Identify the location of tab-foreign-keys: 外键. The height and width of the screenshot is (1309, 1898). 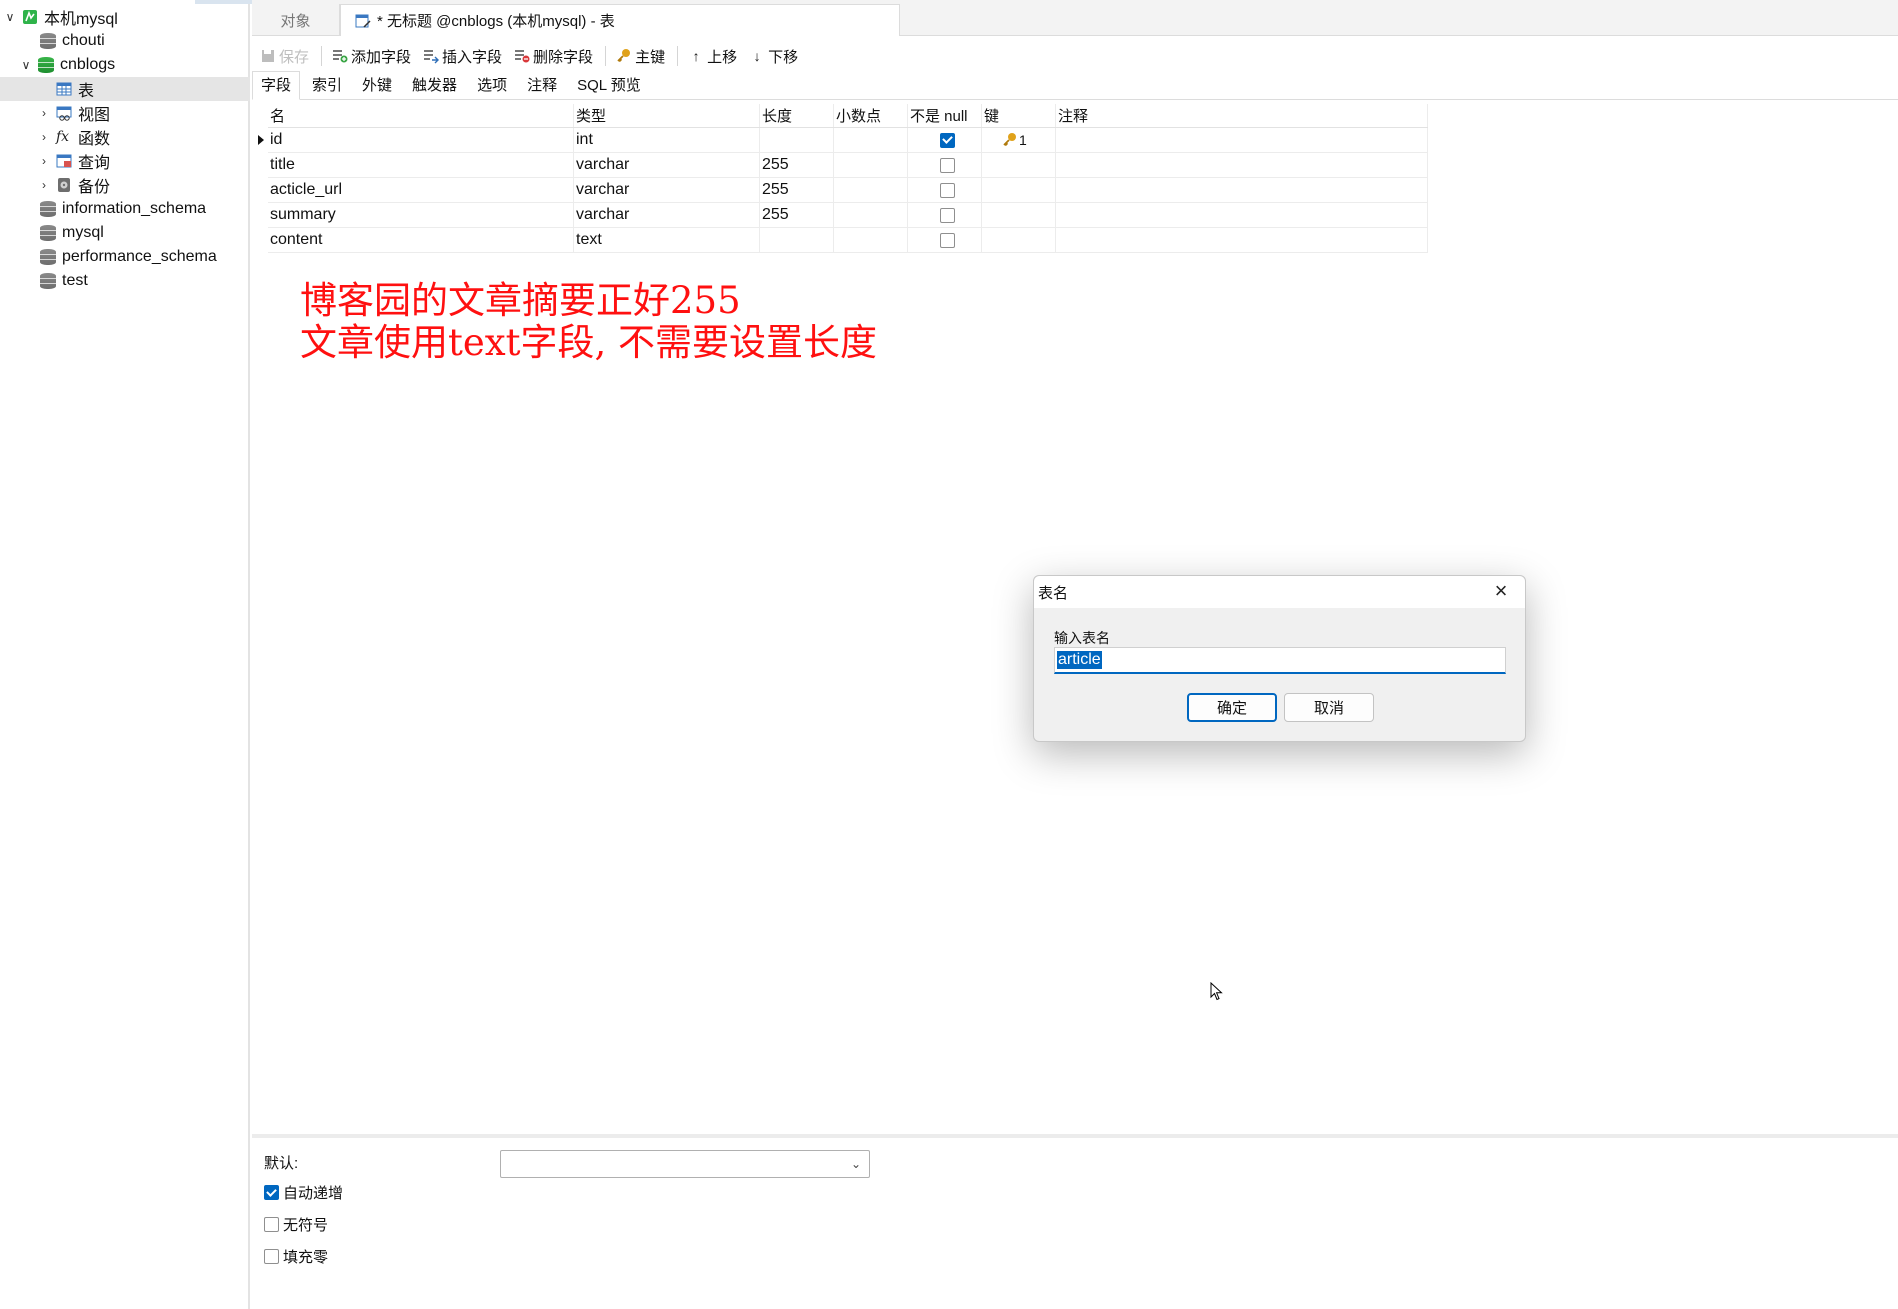
(377, 86).